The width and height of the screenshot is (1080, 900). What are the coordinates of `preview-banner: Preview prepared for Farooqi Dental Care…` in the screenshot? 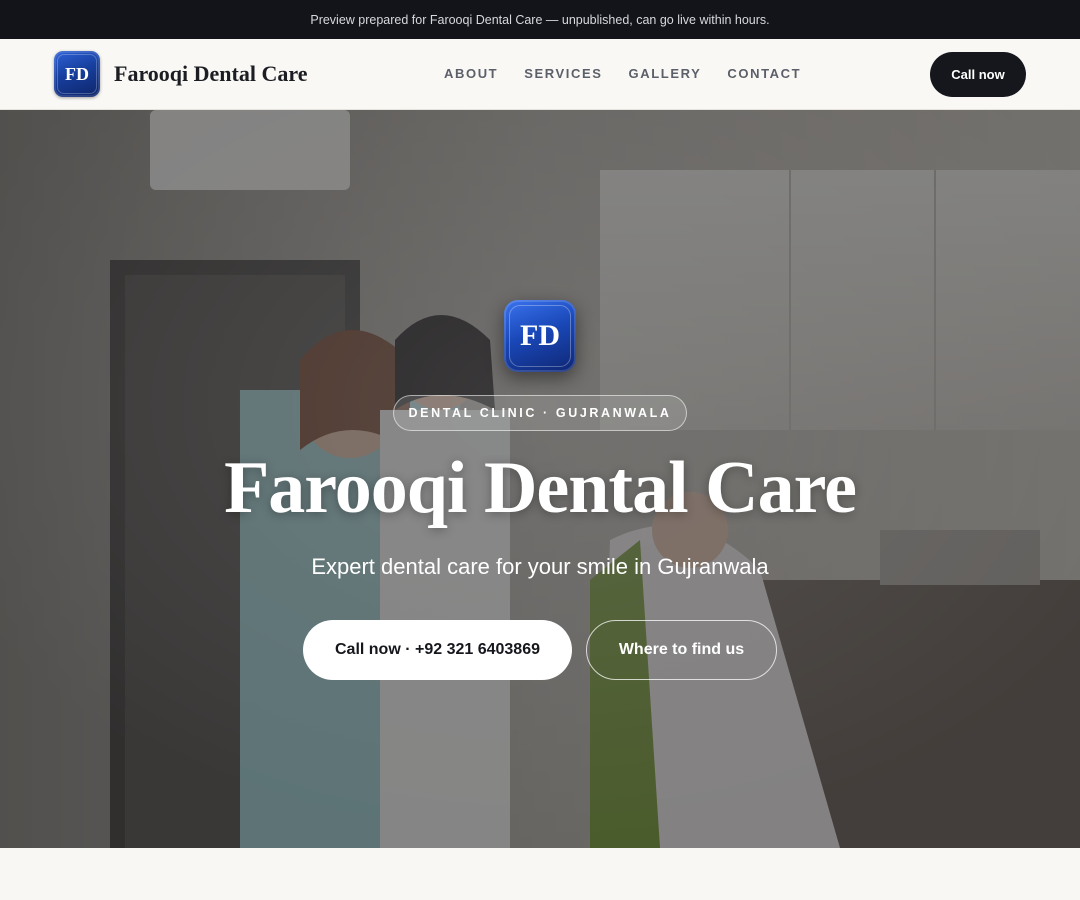 It's located at (540, 19).